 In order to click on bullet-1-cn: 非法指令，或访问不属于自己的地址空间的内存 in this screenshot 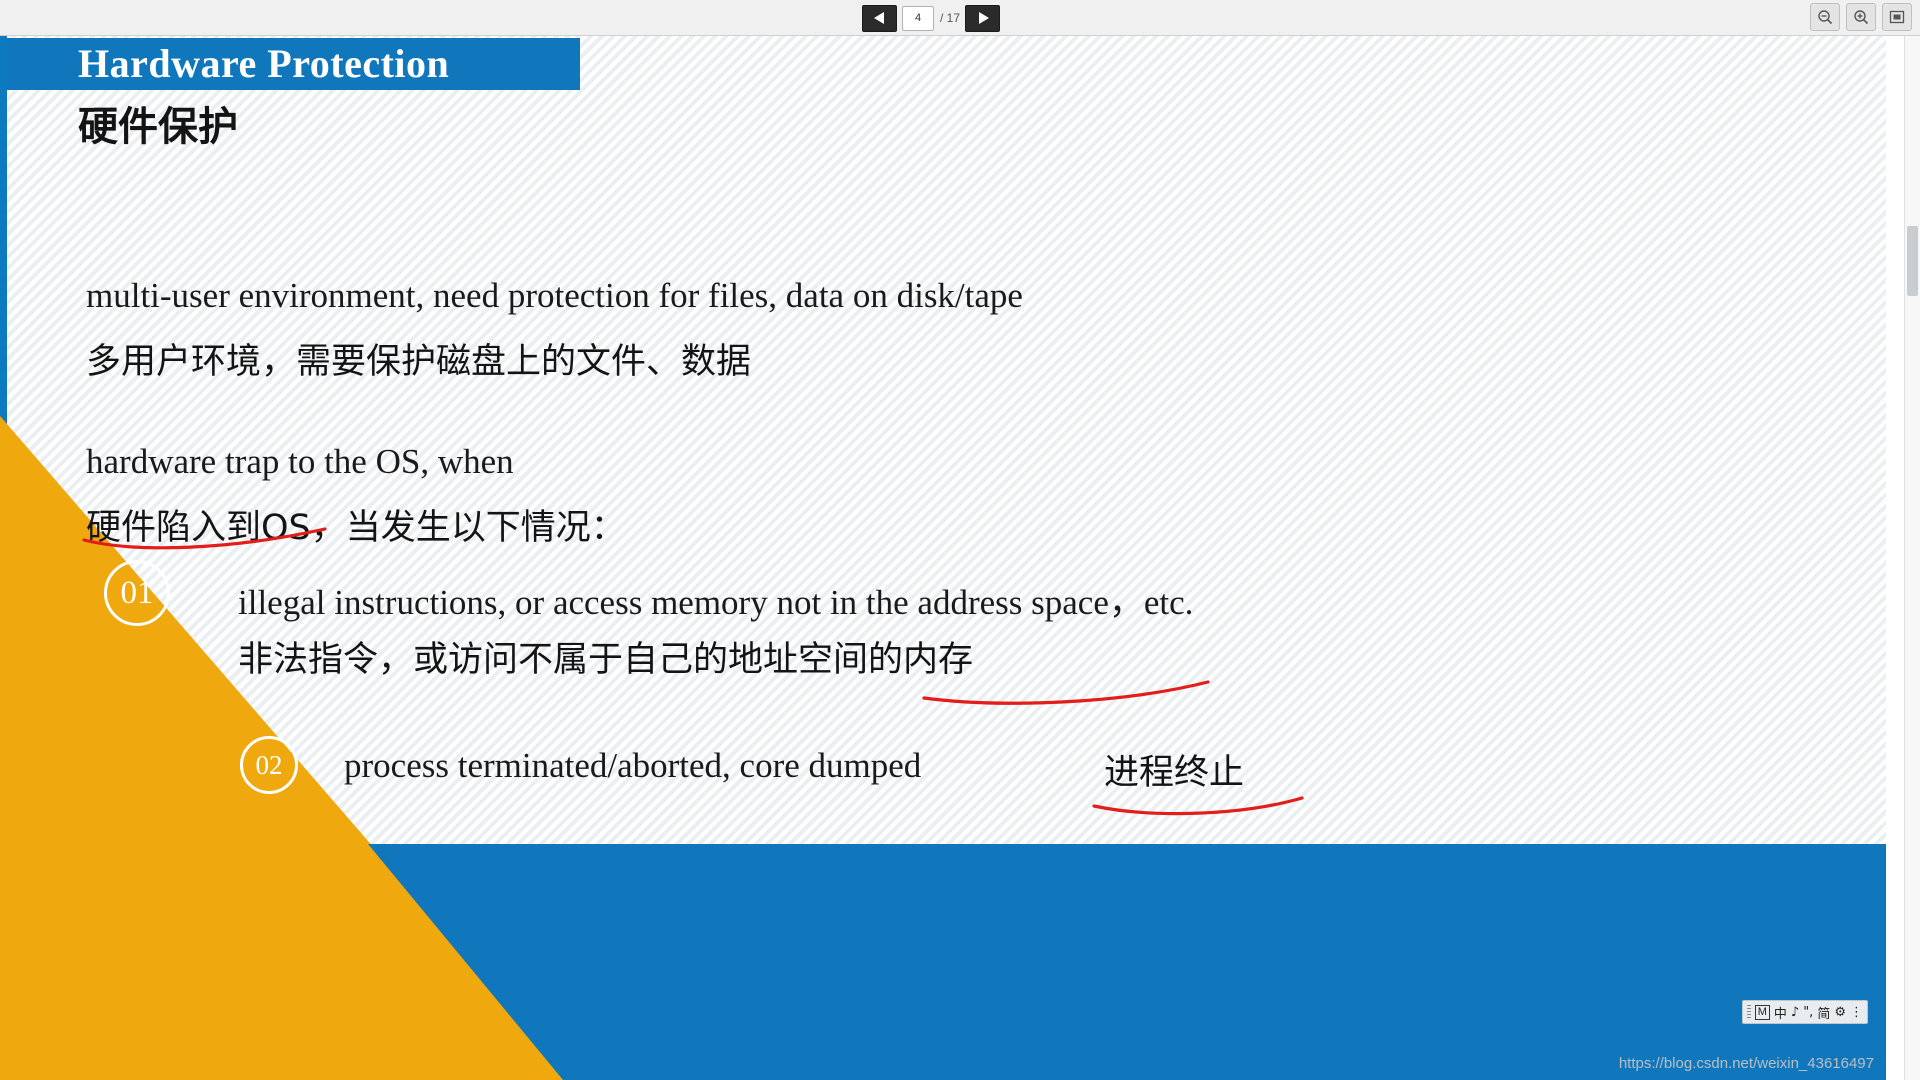, I will do `click(606, 660)`.